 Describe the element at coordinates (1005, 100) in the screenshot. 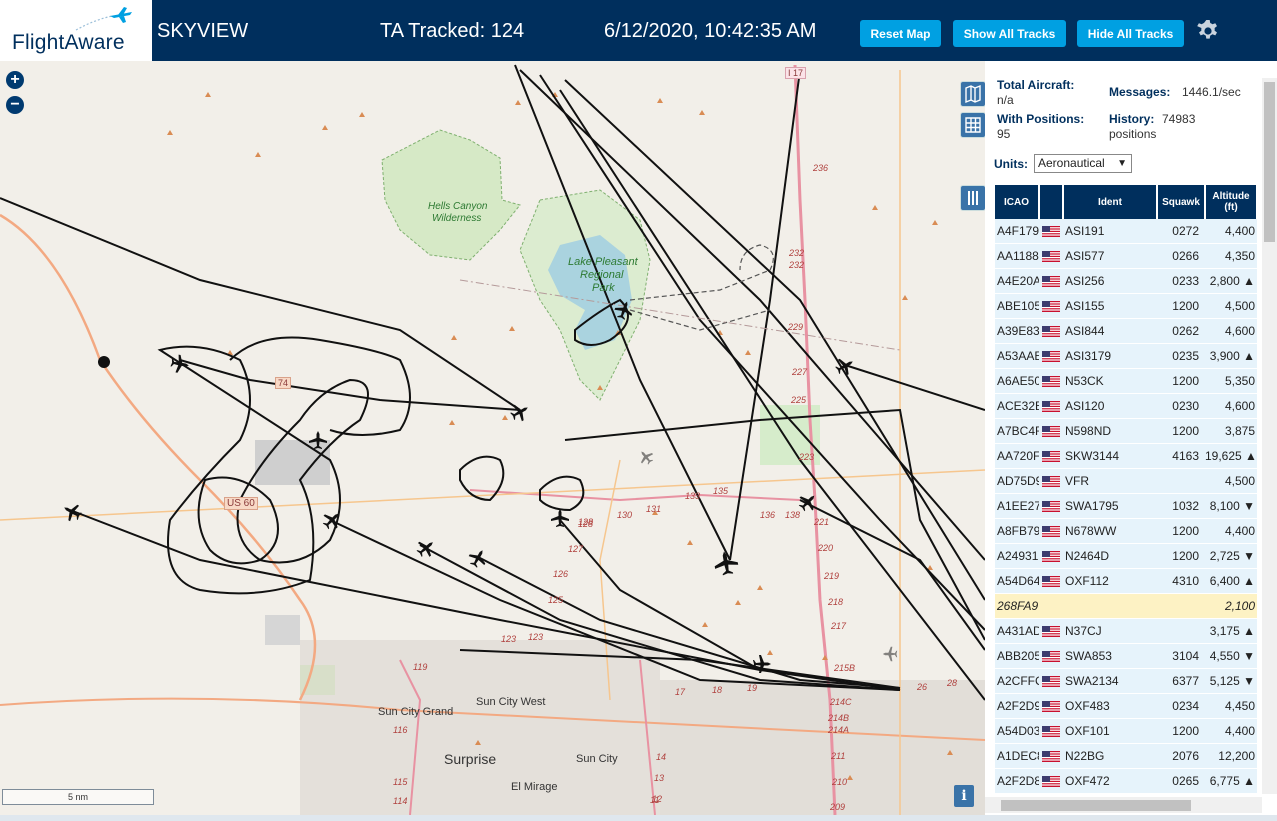

I see `total-aircraft-value: n/a` at that location.